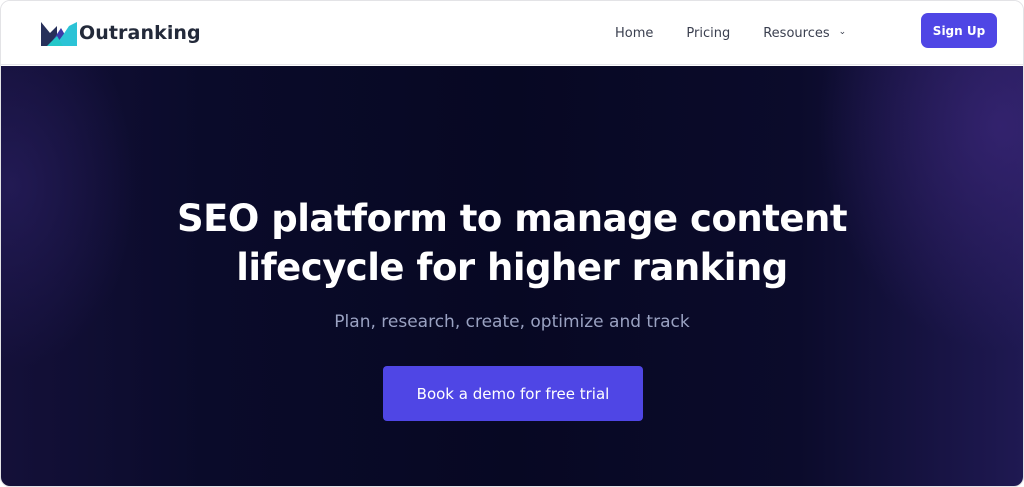 This screenshot has width=1024, height=487. Describe the element at coordinates (513, 393) in the screenshot. I see `book-demo-button: Book a demo for free trial` at that location.